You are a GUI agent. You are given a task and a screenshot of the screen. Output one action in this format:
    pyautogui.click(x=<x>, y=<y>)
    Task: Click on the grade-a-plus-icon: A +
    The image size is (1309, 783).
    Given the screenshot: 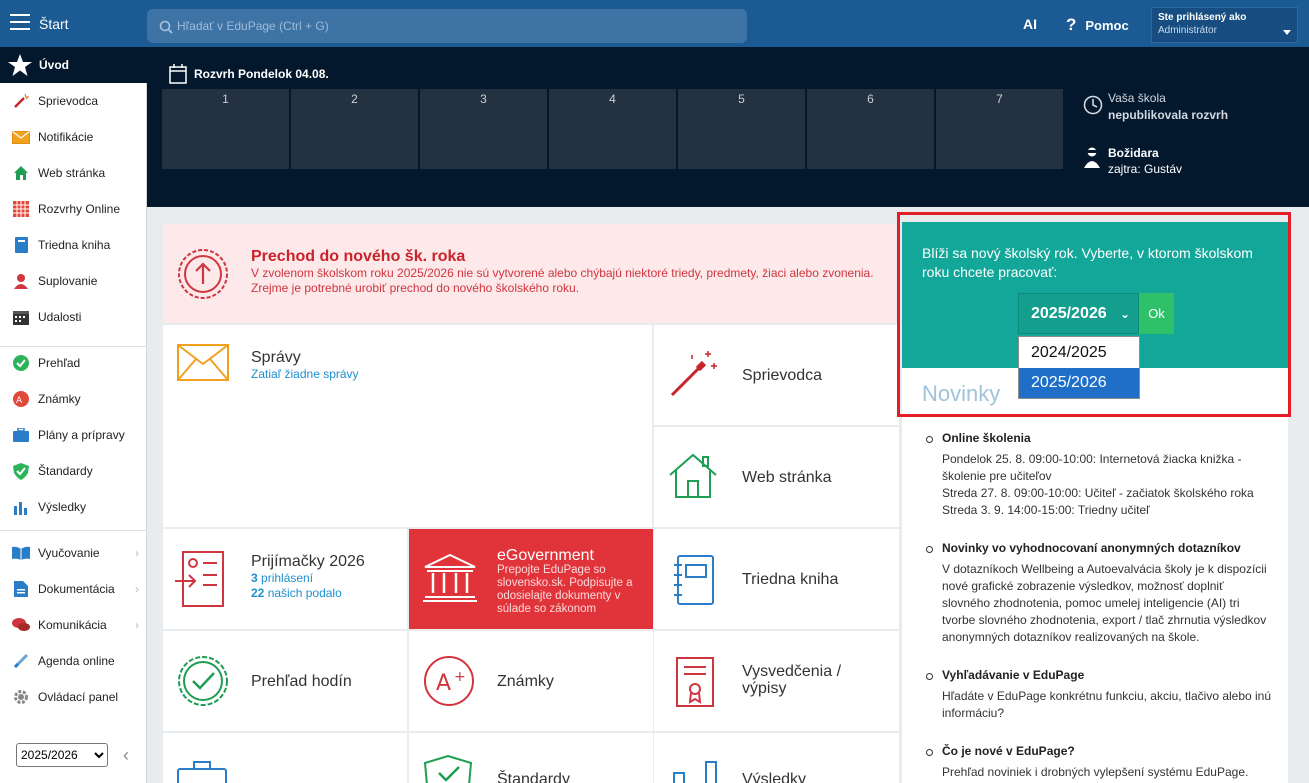 What is the action you would take?
    pyautogui.click(x=449, y=681)
    